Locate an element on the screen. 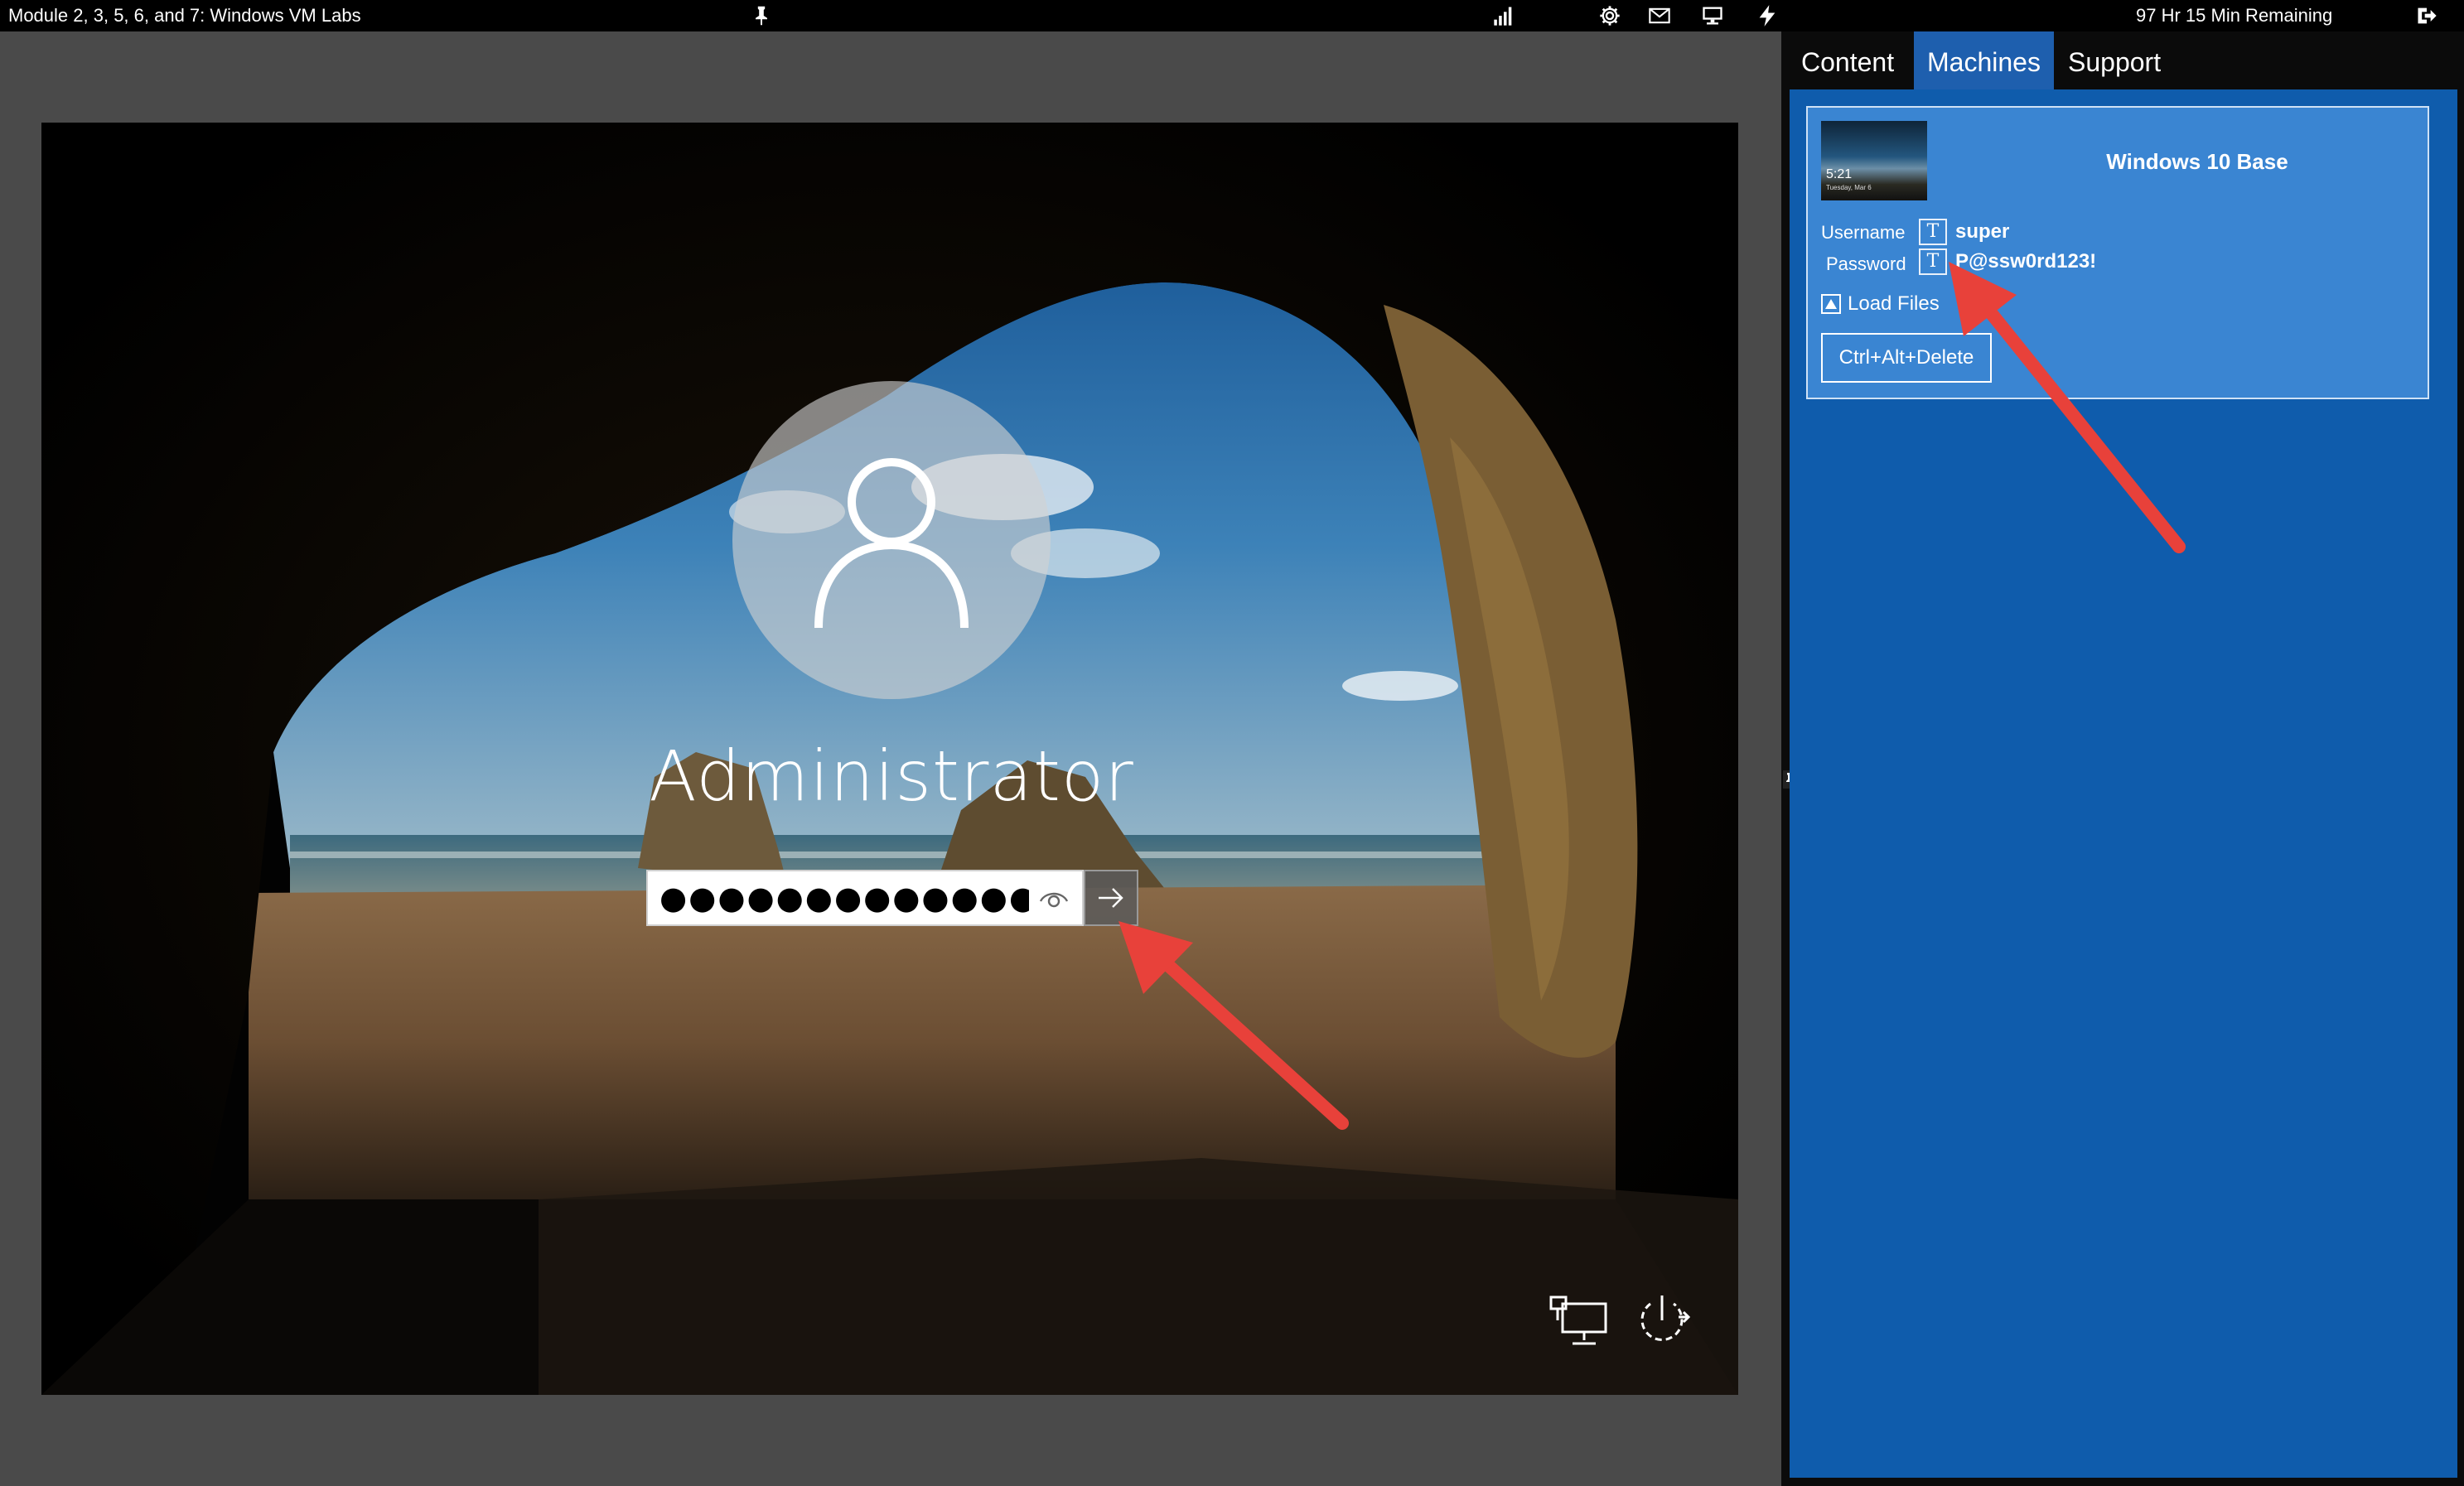 The height and width of the screenshot is (1486, 2464). pin-icon is located at coordinates (761, 16).